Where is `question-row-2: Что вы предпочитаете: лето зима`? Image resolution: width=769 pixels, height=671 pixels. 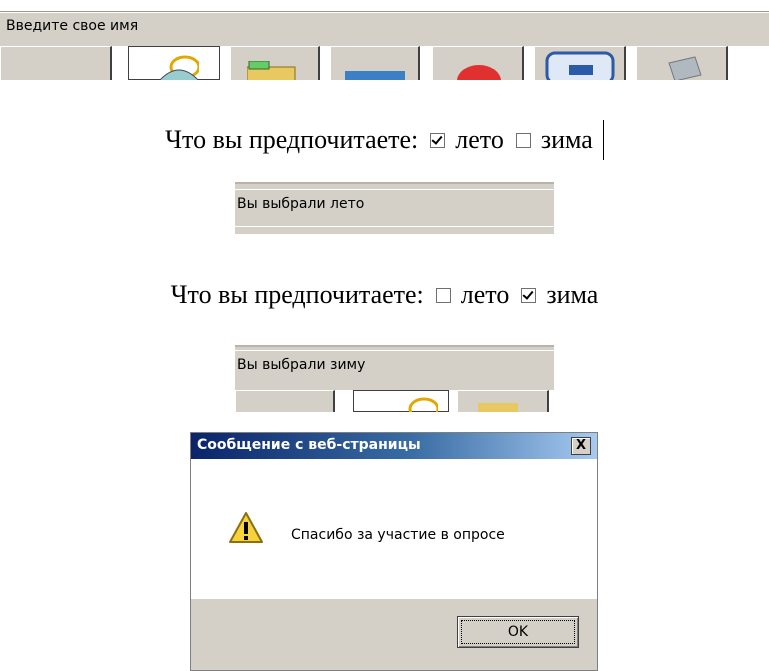 question-row-2: Что вы предпочитаете: лето зима is located at coordinates (384, 295).